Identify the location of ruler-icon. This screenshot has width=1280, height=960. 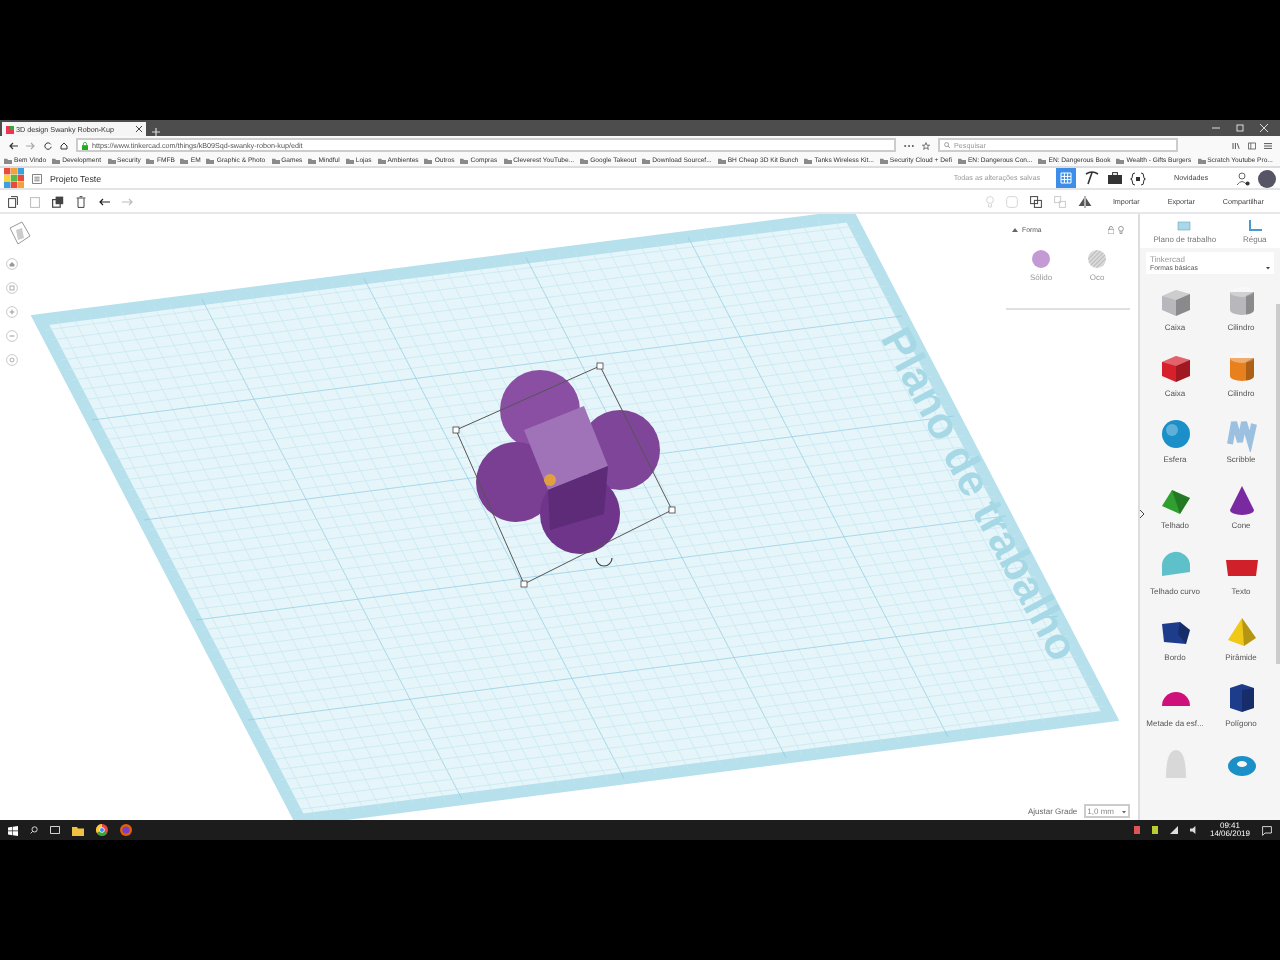
(1254, 226).